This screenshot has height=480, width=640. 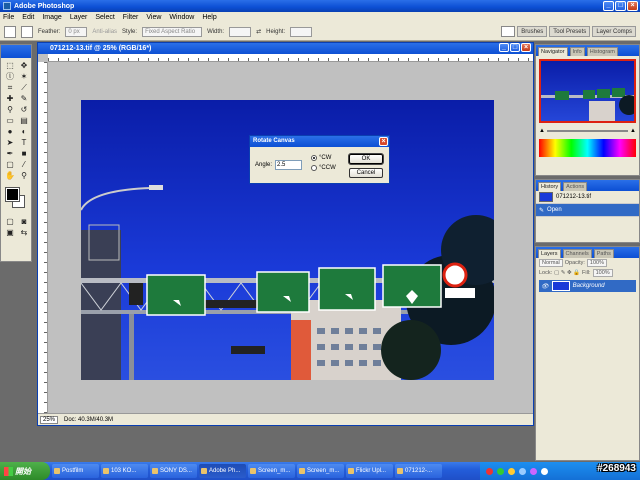 What do you see at coordinates (10, 31) in the screenshot?
I see `marquee-preset-icon` at bounding box center [10, 31].